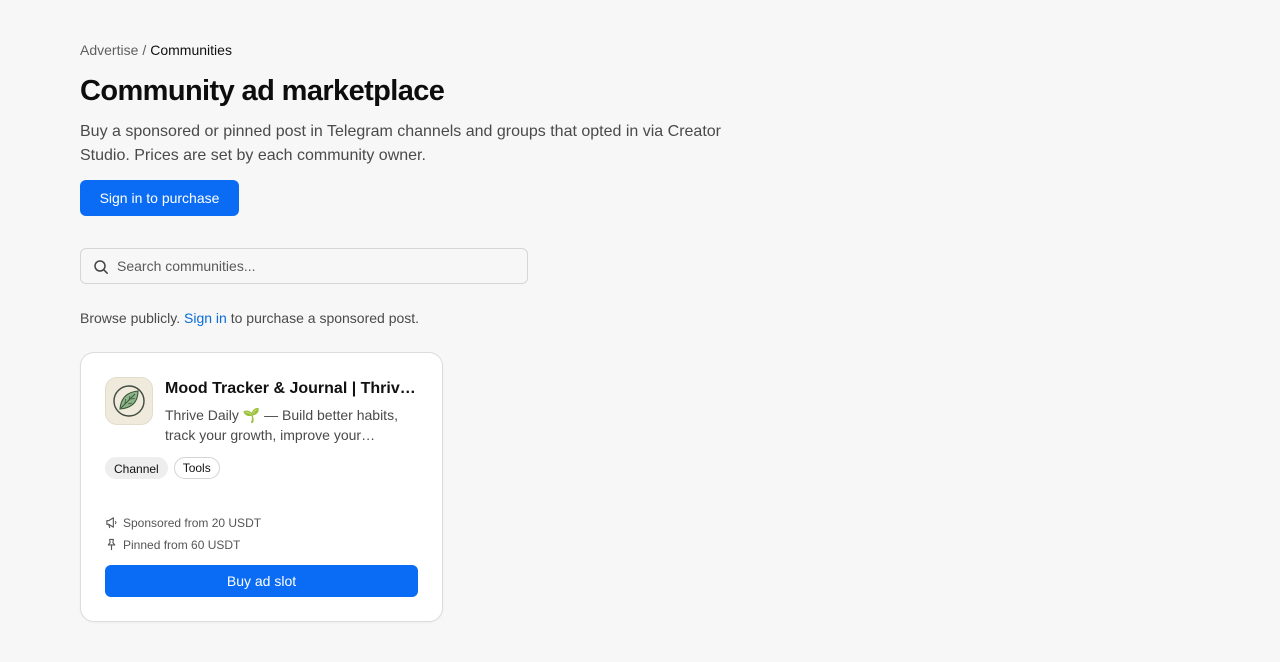 This screenshot has width=1280, height=662. Describe the element at coordinates (291, 389) in the screenshot. I see `community-title: Mood Tracker & Journal | Thrive Daily` at that location.